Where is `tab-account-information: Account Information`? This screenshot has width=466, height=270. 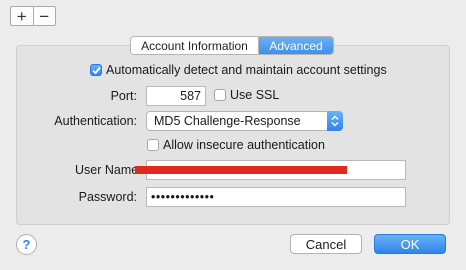
tab-account-information: Account Information is located at coordinates (195, 45).